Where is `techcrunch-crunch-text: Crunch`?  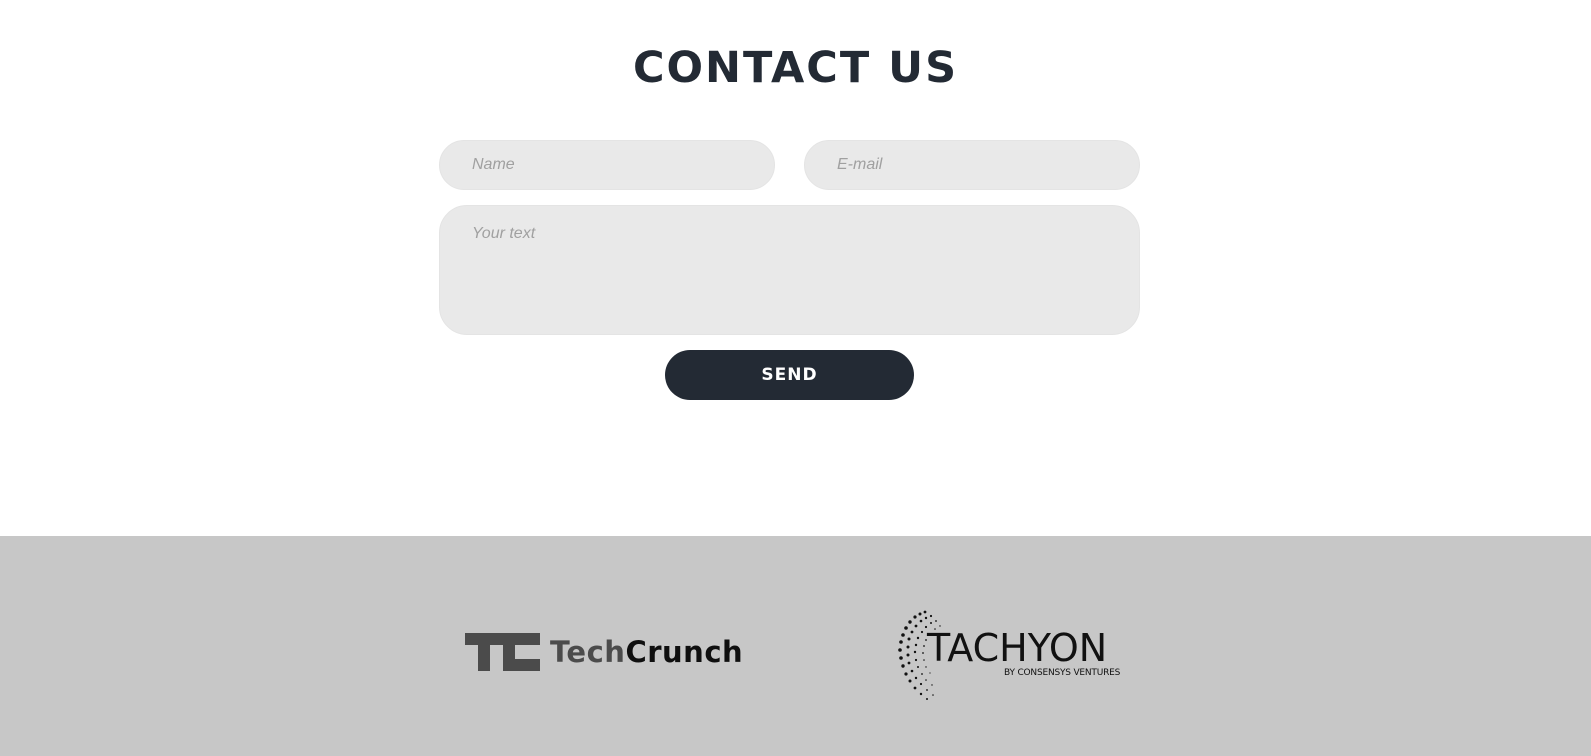
techcrunch-crunch-text: Crunch is located at coordinates (684, 652).